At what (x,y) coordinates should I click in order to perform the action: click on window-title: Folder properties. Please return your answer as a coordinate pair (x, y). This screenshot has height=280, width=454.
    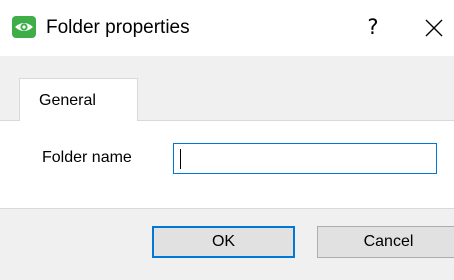
    Looking at the image, I should click on (118, 27).